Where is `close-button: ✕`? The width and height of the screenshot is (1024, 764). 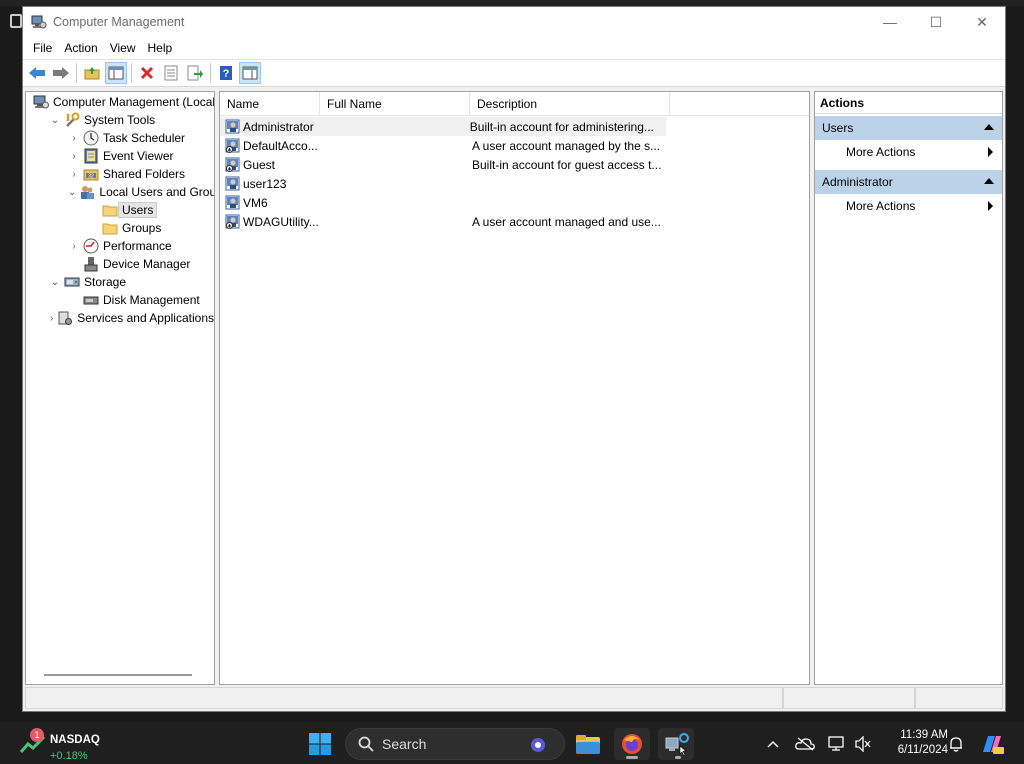
close-button: ✕ is located at coordinates (982, 22).